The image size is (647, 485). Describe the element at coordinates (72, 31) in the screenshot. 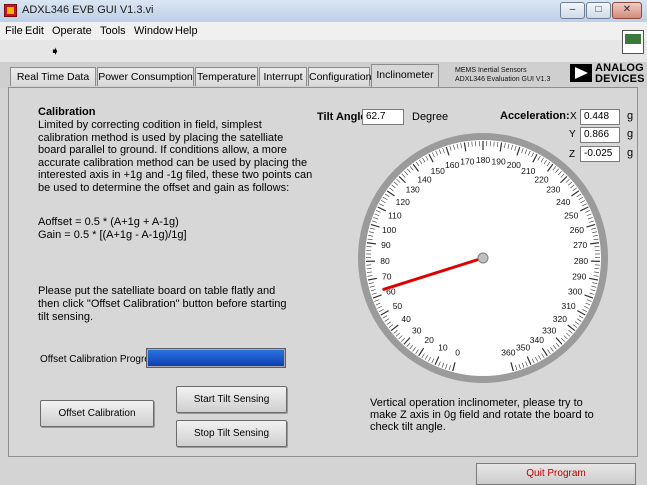

I see `menu-operate: Operate` at that location.